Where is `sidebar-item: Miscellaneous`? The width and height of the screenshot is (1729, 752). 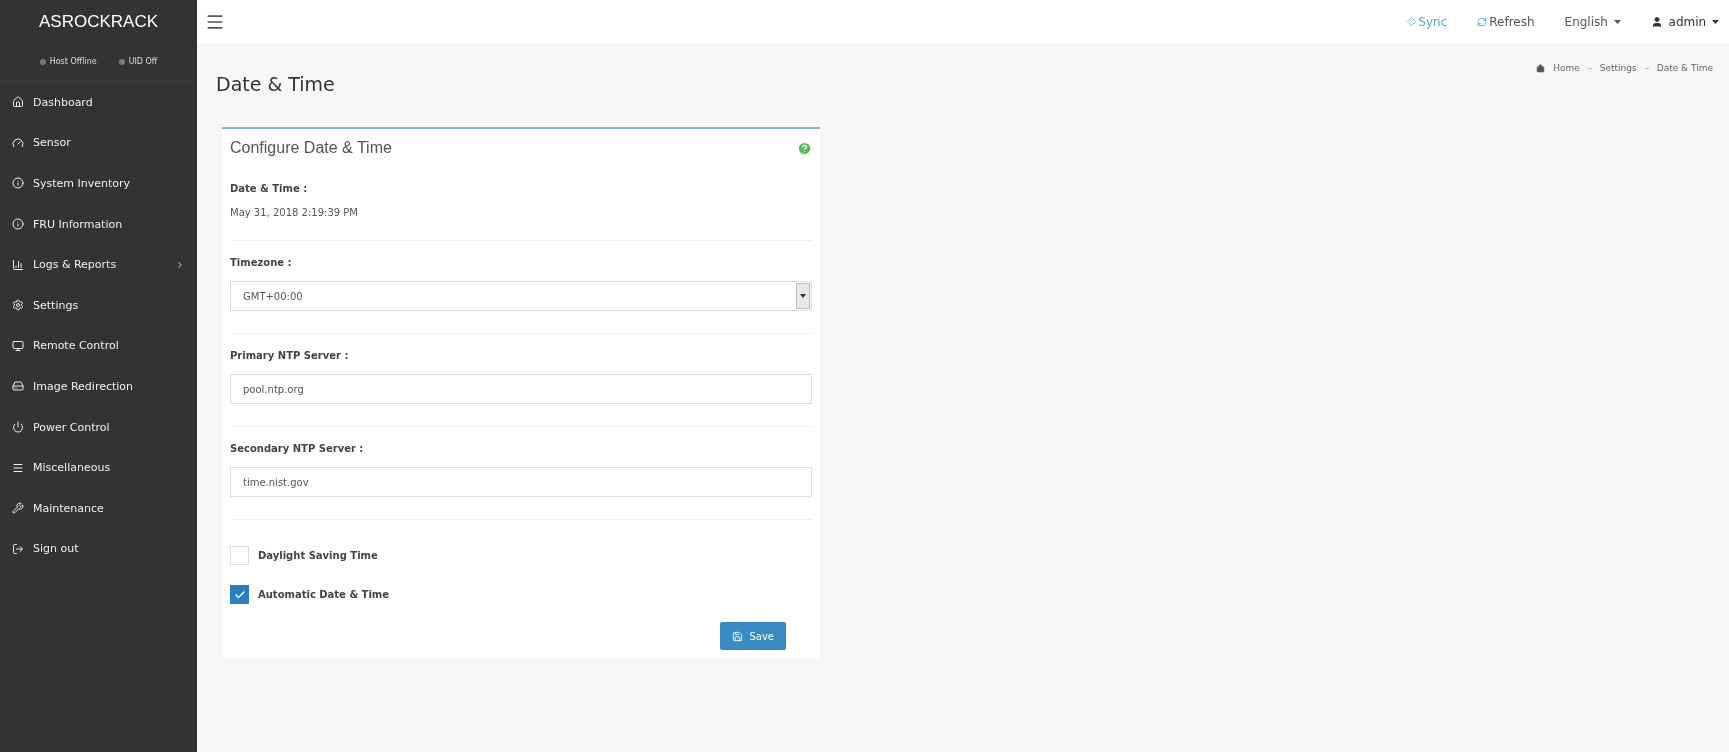
sidebar-item: Miscellaneous is located at coordinates (98, 467).